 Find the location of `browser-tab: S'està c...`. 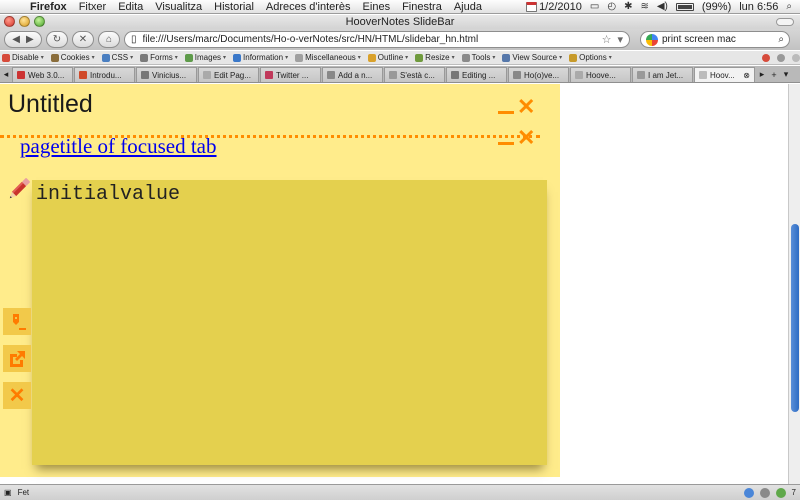

browser-tab: S'està c... is located at coordinates (414, 74).